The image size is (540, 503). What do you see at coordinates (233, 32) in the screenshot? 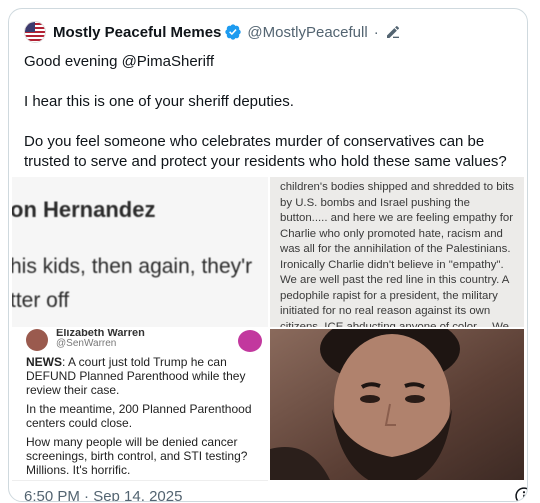
I see `verified-badge-icon` at bounding box center [233, 32].